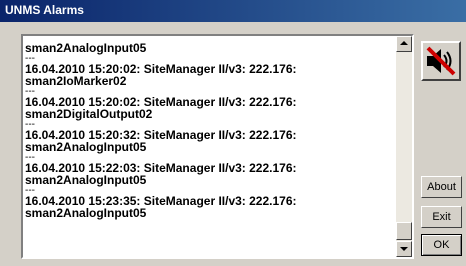  I want to click on window-title: UNMS Alarms, so click(44, 10).